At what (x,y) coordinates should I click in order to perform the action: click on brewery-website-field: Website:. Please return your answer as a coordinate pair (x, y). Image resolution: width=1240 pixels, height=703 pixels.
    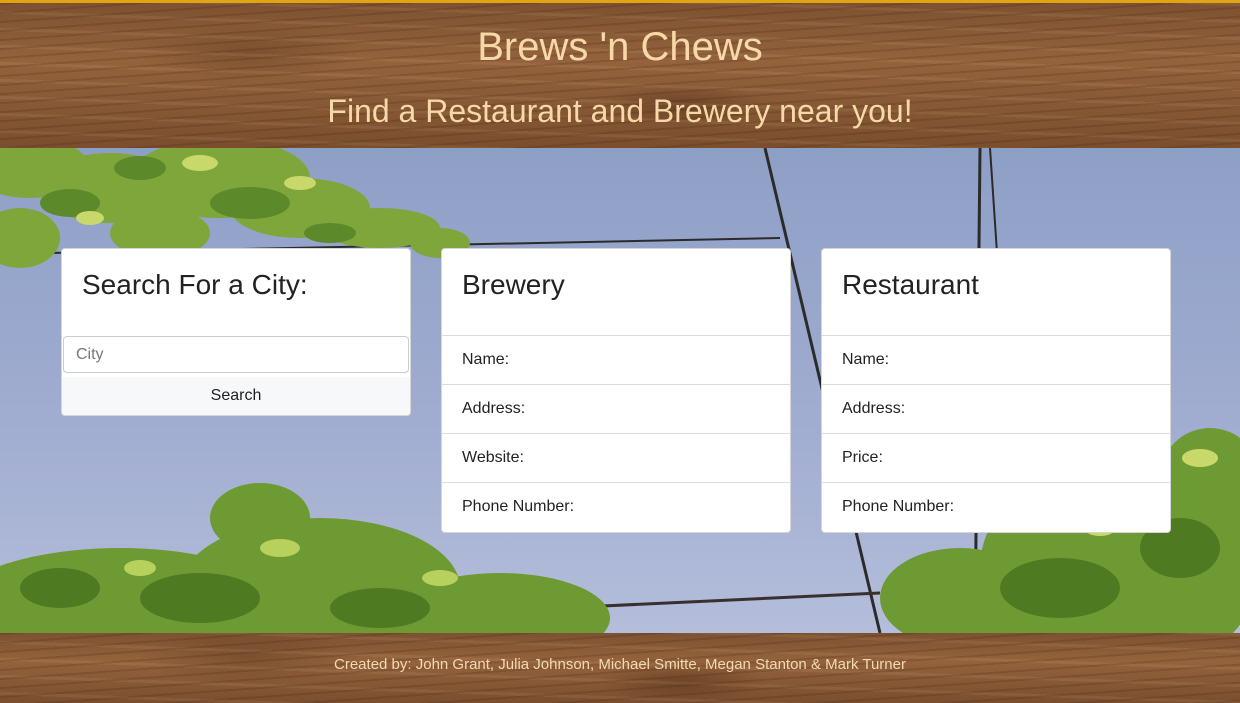
    Looking at the image, I should click on (616, 458).